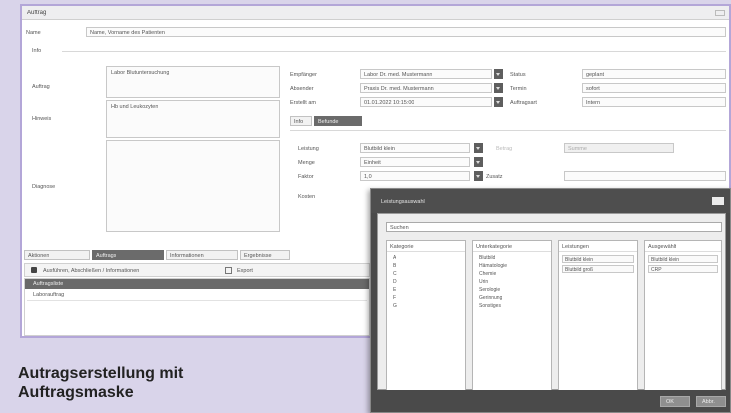 The height and width of the screenshot is (413, 731). Describe the element at coordinates (197, 307) in the screenshot. I see `order-list: Auftragsliste Laborauftrag` at that location.